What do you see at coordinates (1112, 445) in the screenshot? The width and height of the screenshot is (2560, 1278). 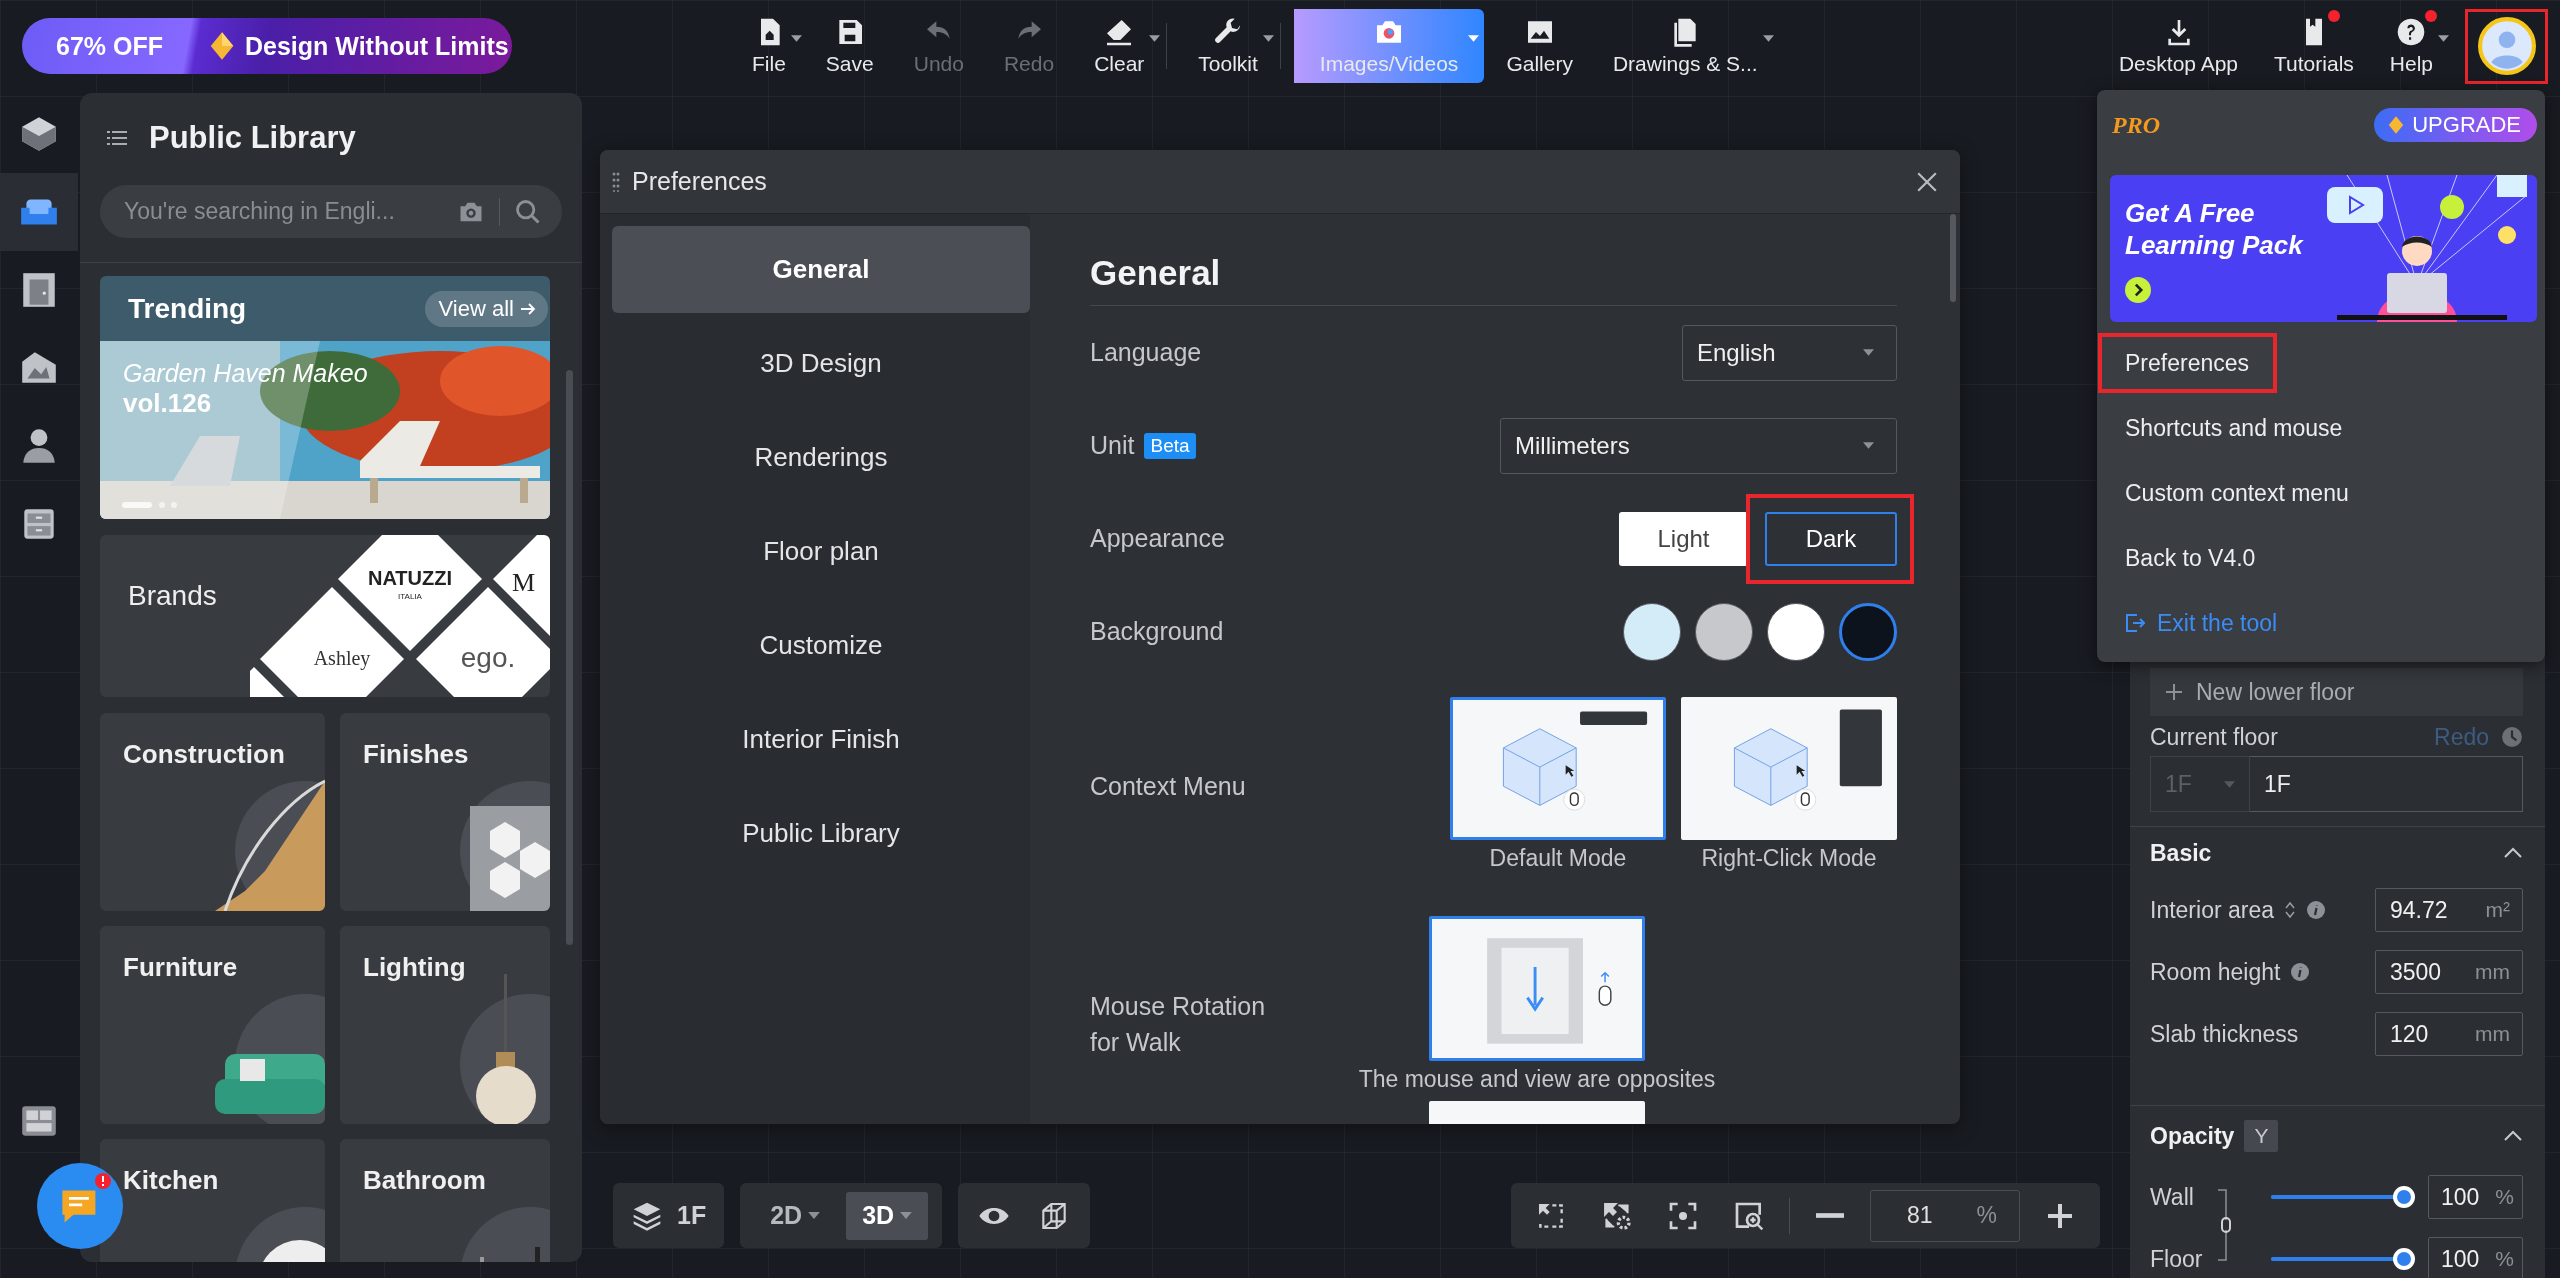 I see `setting-label: Unit` at bounding box center [1112, 445].